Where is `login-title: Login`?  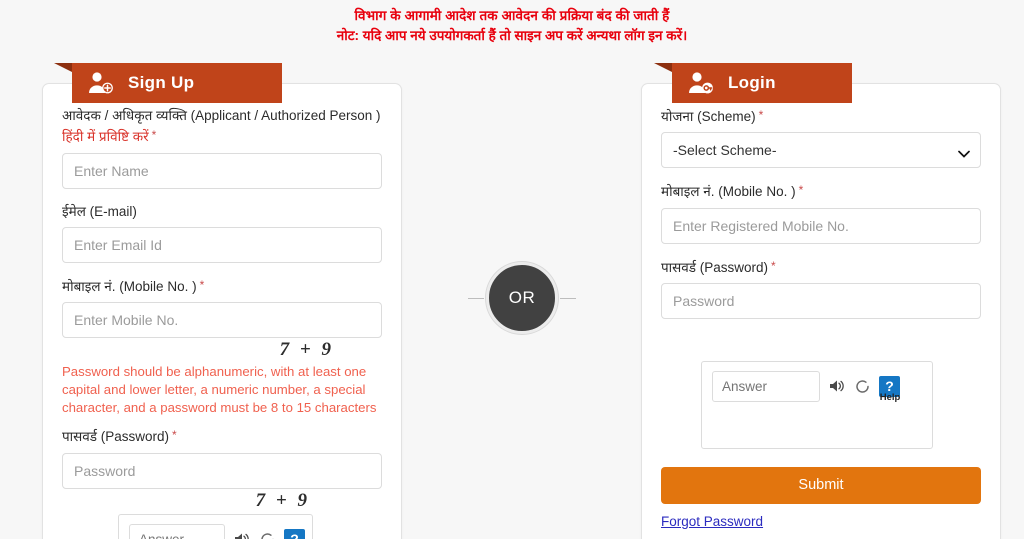 login-title: Login is located at coordinates (752, 82).